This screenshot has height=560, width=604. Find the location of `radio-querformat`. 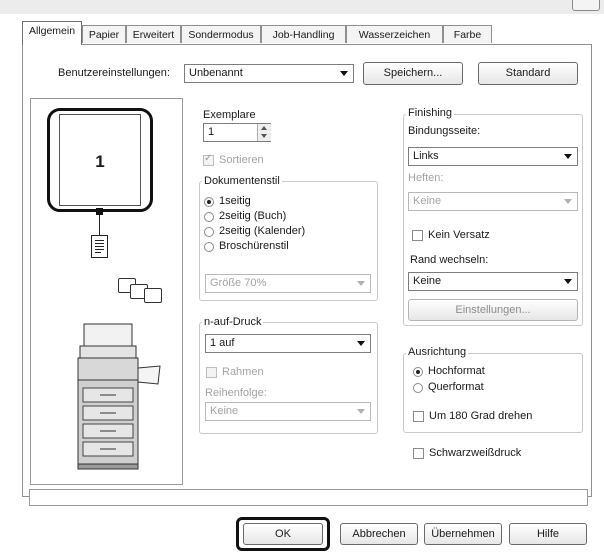

radio-querformat is located at coordinates (418, 388).